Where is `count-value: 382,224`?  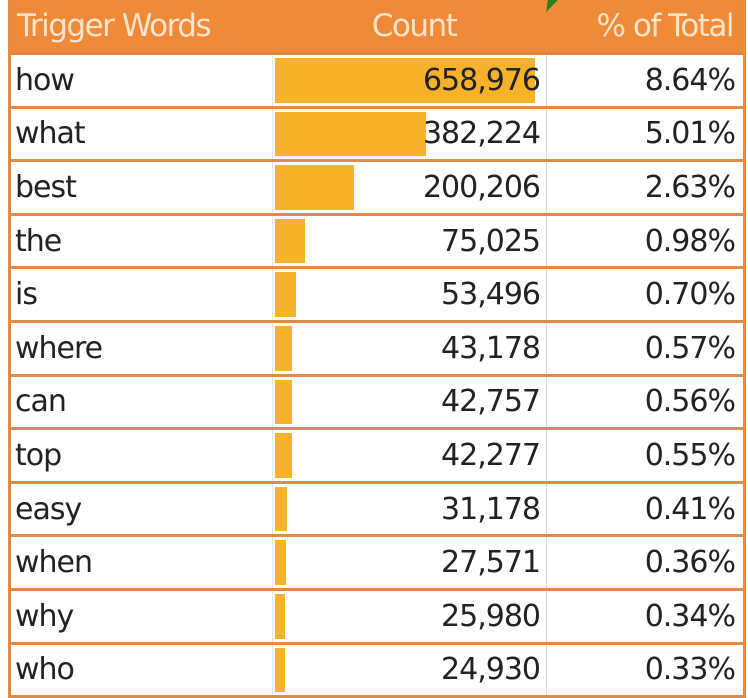 count-value: 382,224 is located at coordinates (481, 134).